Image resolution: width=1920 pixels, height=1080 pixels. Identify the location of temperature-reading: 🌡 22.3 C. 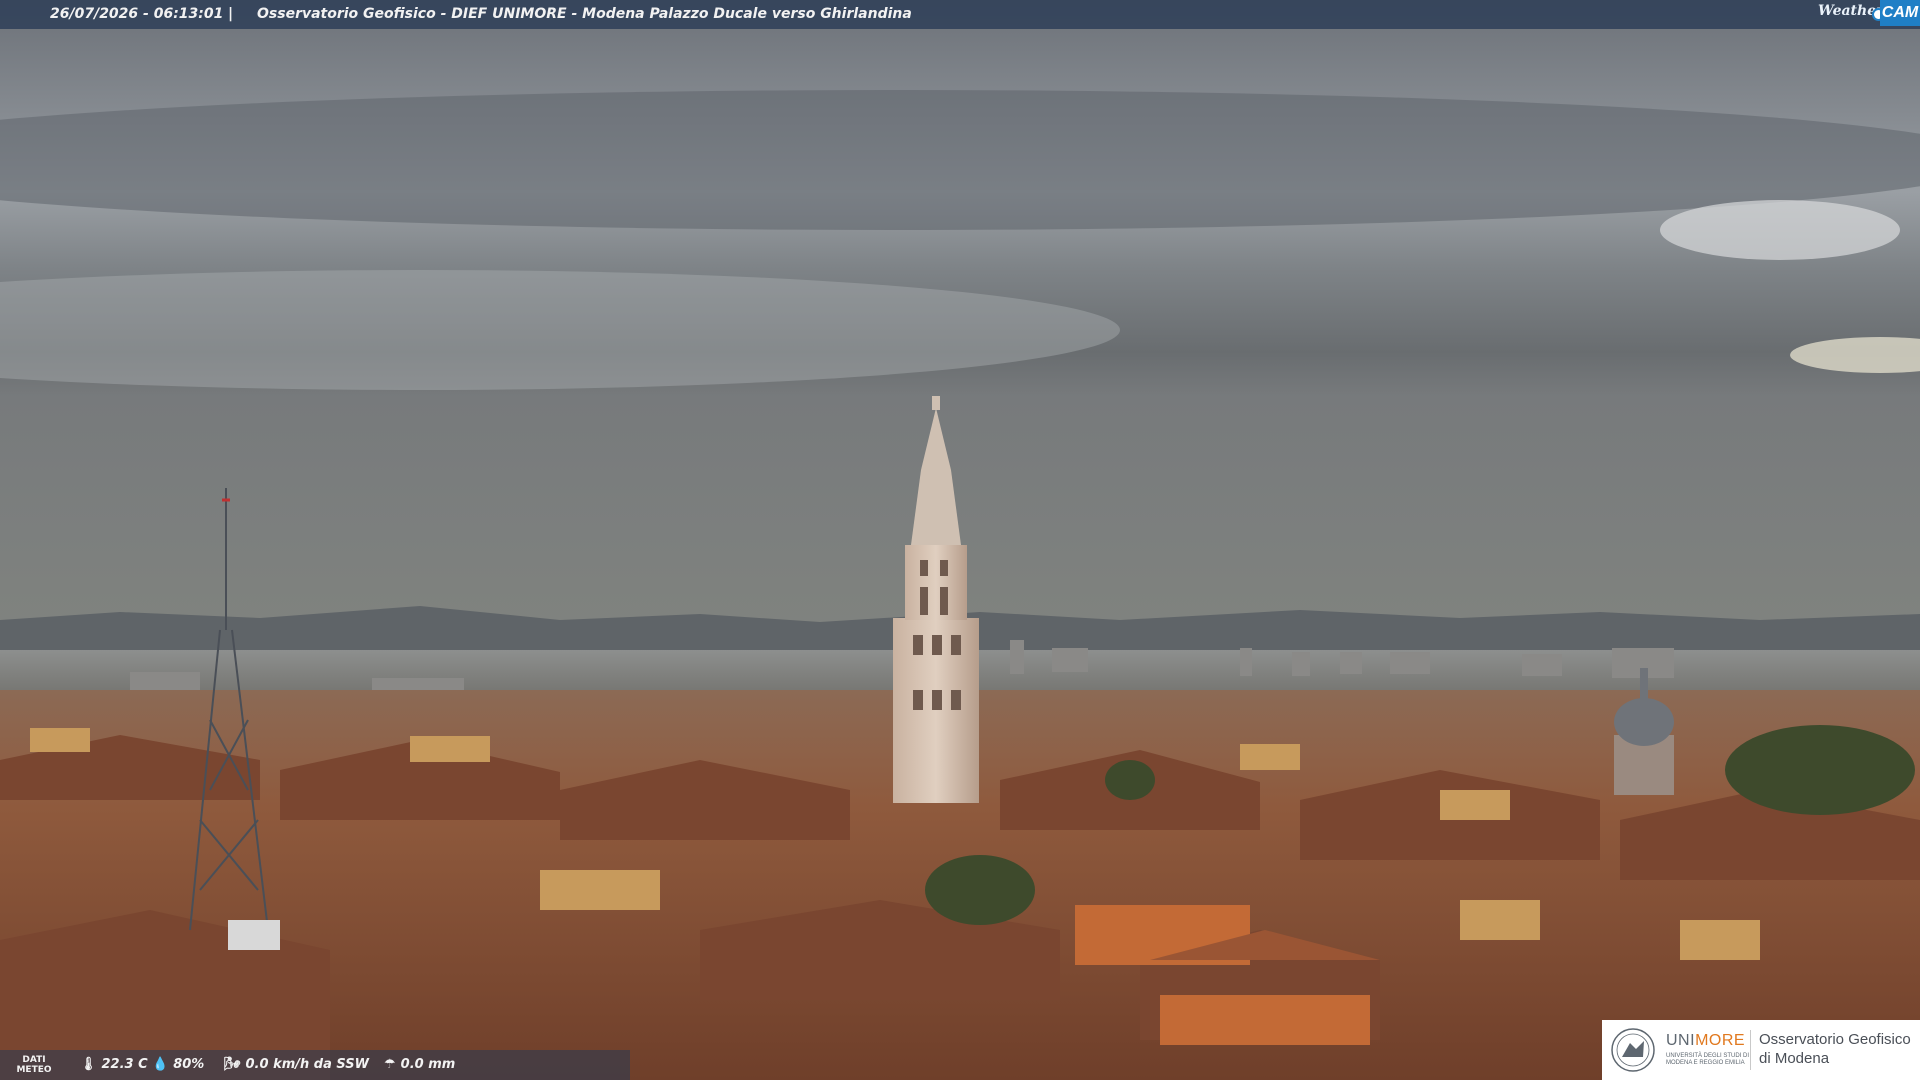
(114, 1064).